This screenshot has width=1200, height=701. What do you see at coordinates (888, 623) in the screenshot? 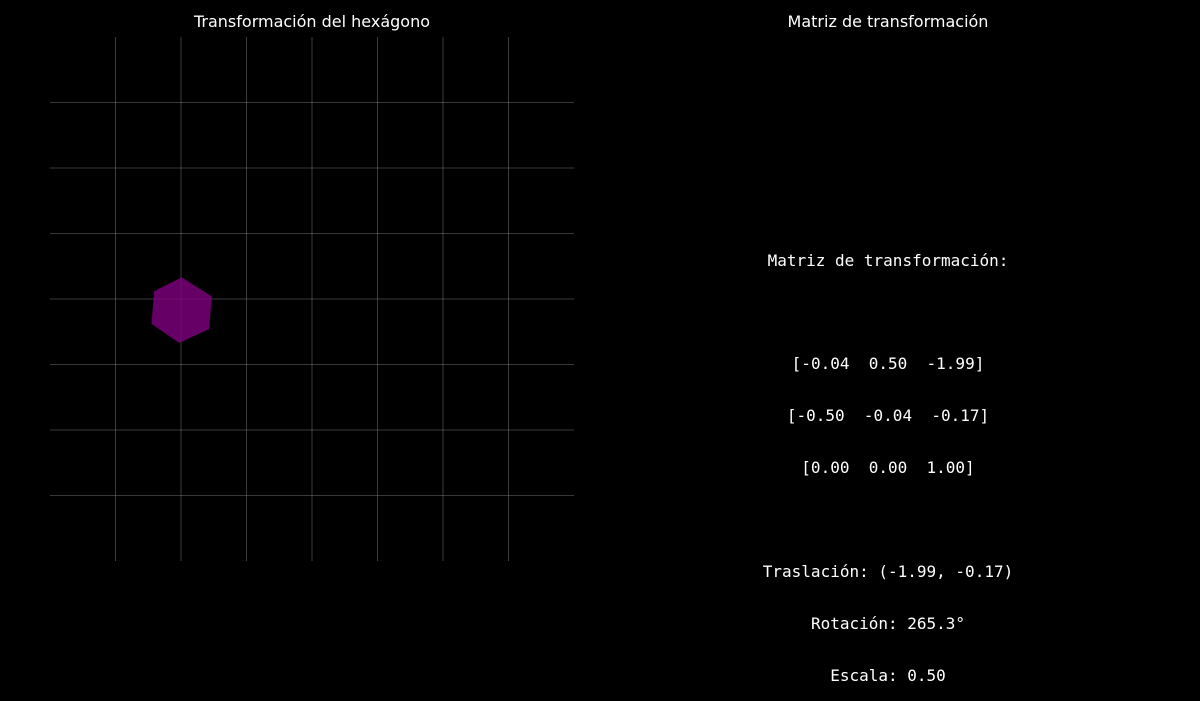
I see `rotation-text: Rotación: 265.3°` at bounding box center [888, 623].